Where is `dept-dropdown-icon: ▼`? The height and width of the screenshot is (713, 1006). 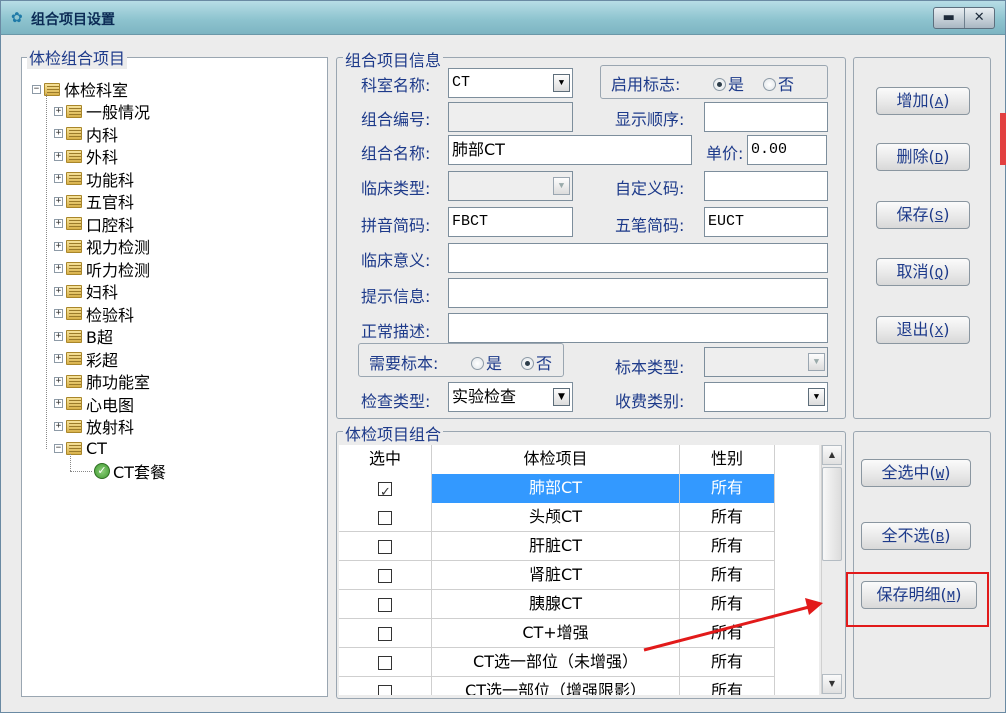 dept-dropdown-icon: ▼ is located at coordinates (561, 83).